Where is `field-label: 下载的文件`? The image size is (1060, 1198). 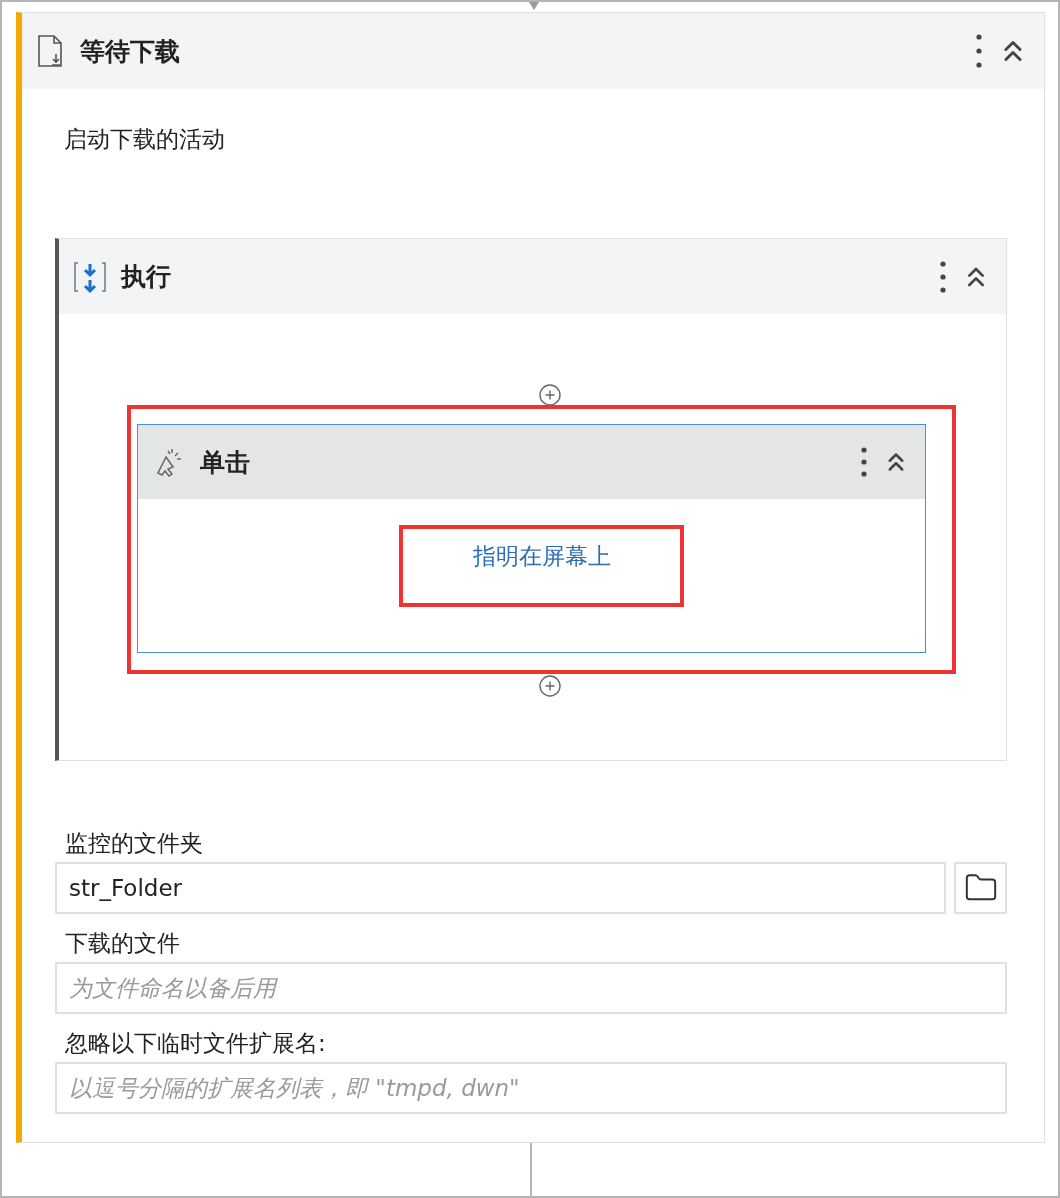
field-label: 下载的文件 is located at coordinates (122, 943).